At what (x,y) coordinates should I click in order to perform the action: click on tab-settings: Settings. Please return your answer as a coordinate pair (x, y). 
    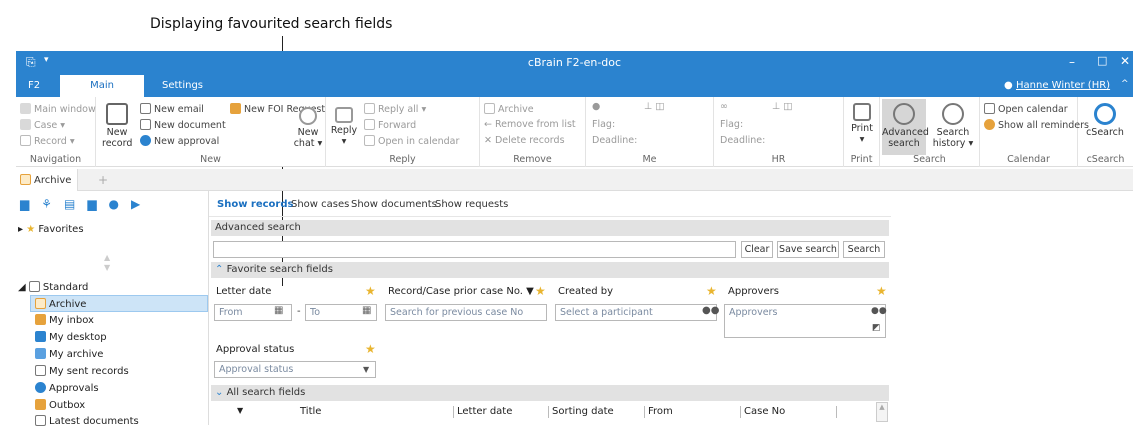
    Looking at the image, I should click on (182, 86).